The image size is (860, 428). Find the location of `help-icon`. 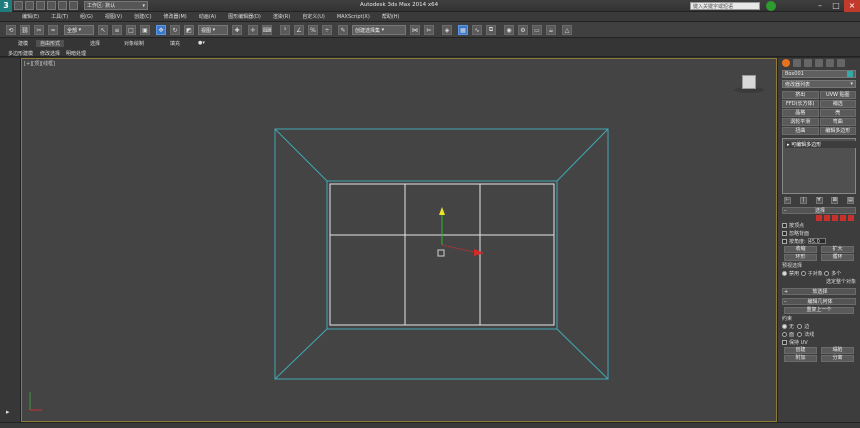

help-icon is located at coordinates (771, 6).